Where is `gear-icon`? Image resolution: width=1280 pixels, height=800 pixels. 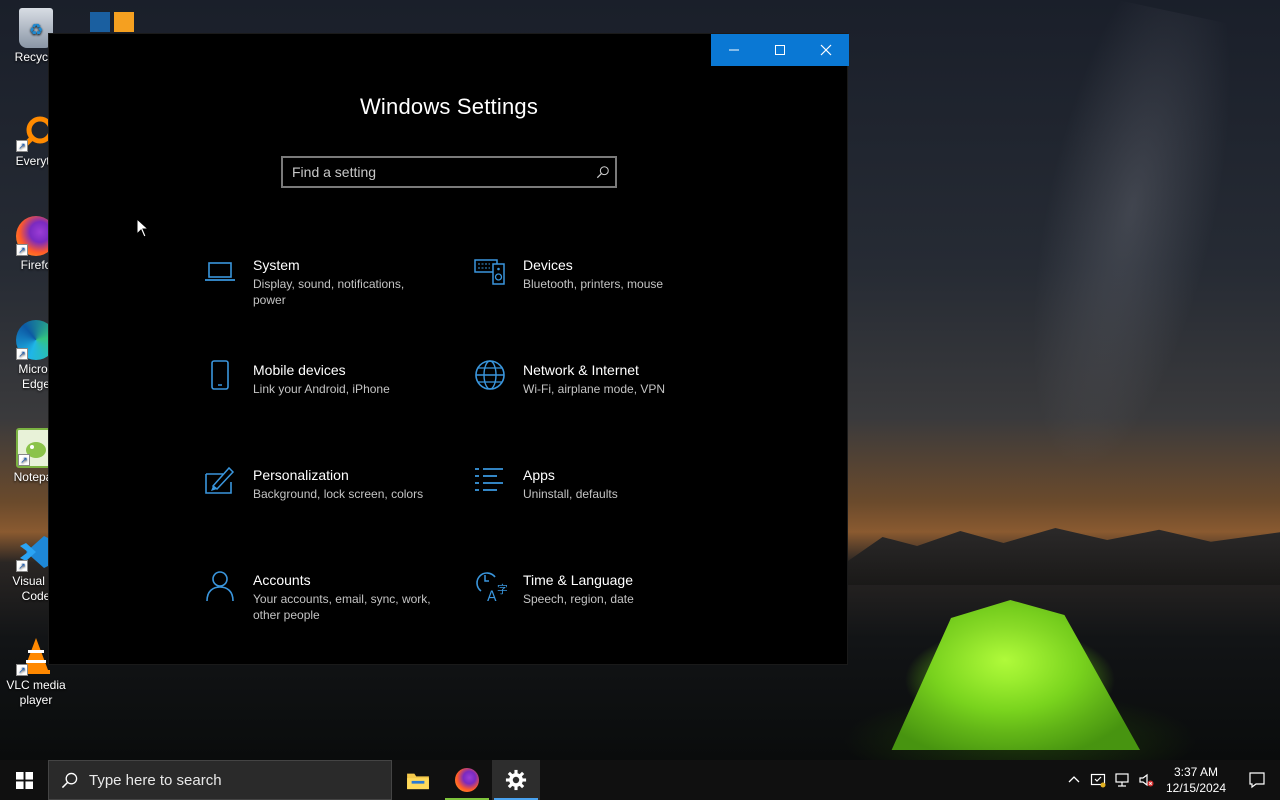
gear-icon is located at coordinates (516, 780).